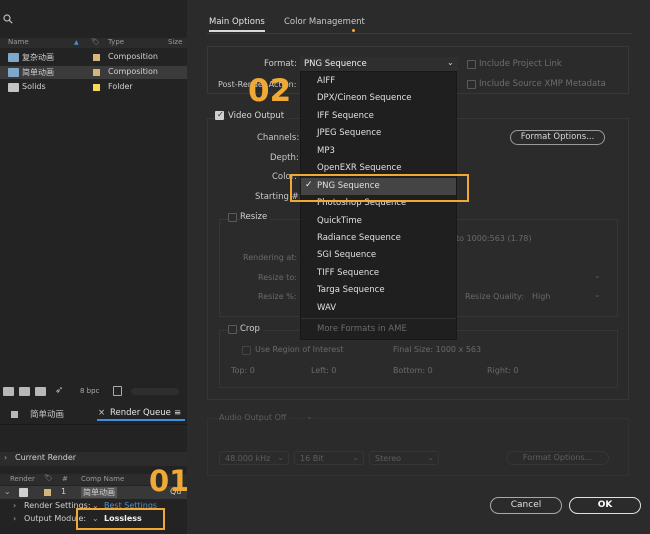 This screenshot has width=650, height=534. Describe the element at coordinates (378, 273) in the screenshot. I see `menu-item-tiff: TIFF Sequence` at that location.